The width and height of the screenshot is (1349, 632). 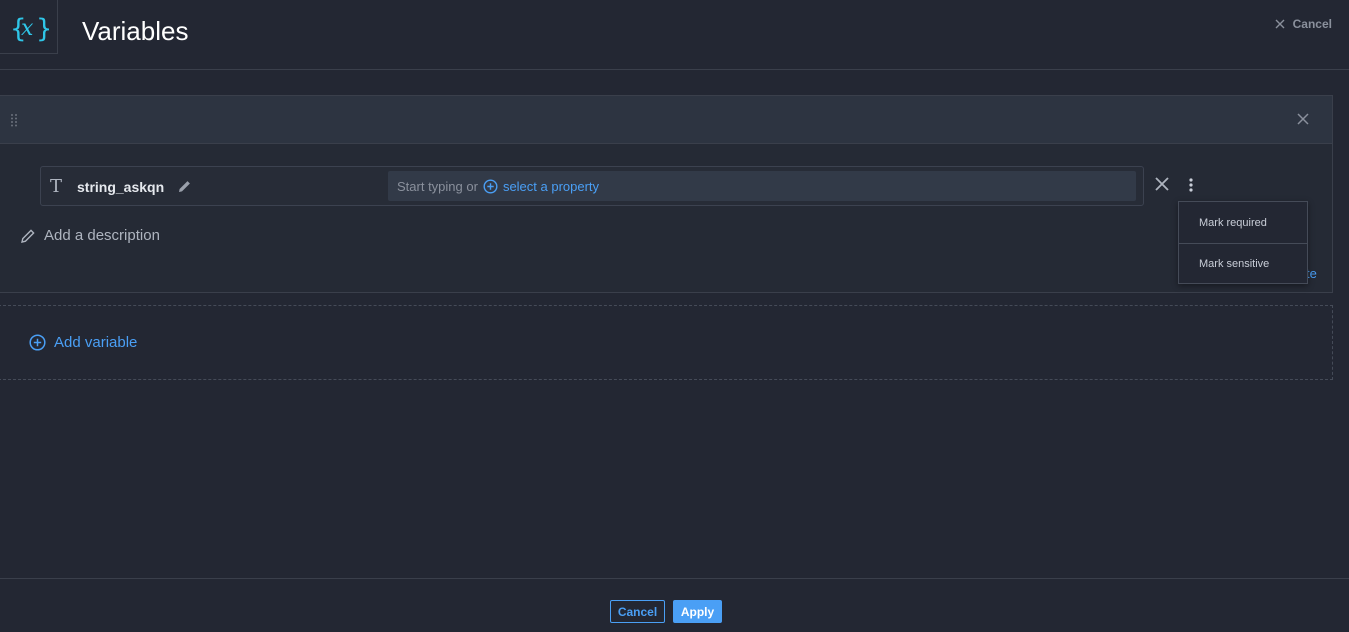 I want to click on row-options-menu: Mark required Mark sensitive, so click(x=1243, y=242).